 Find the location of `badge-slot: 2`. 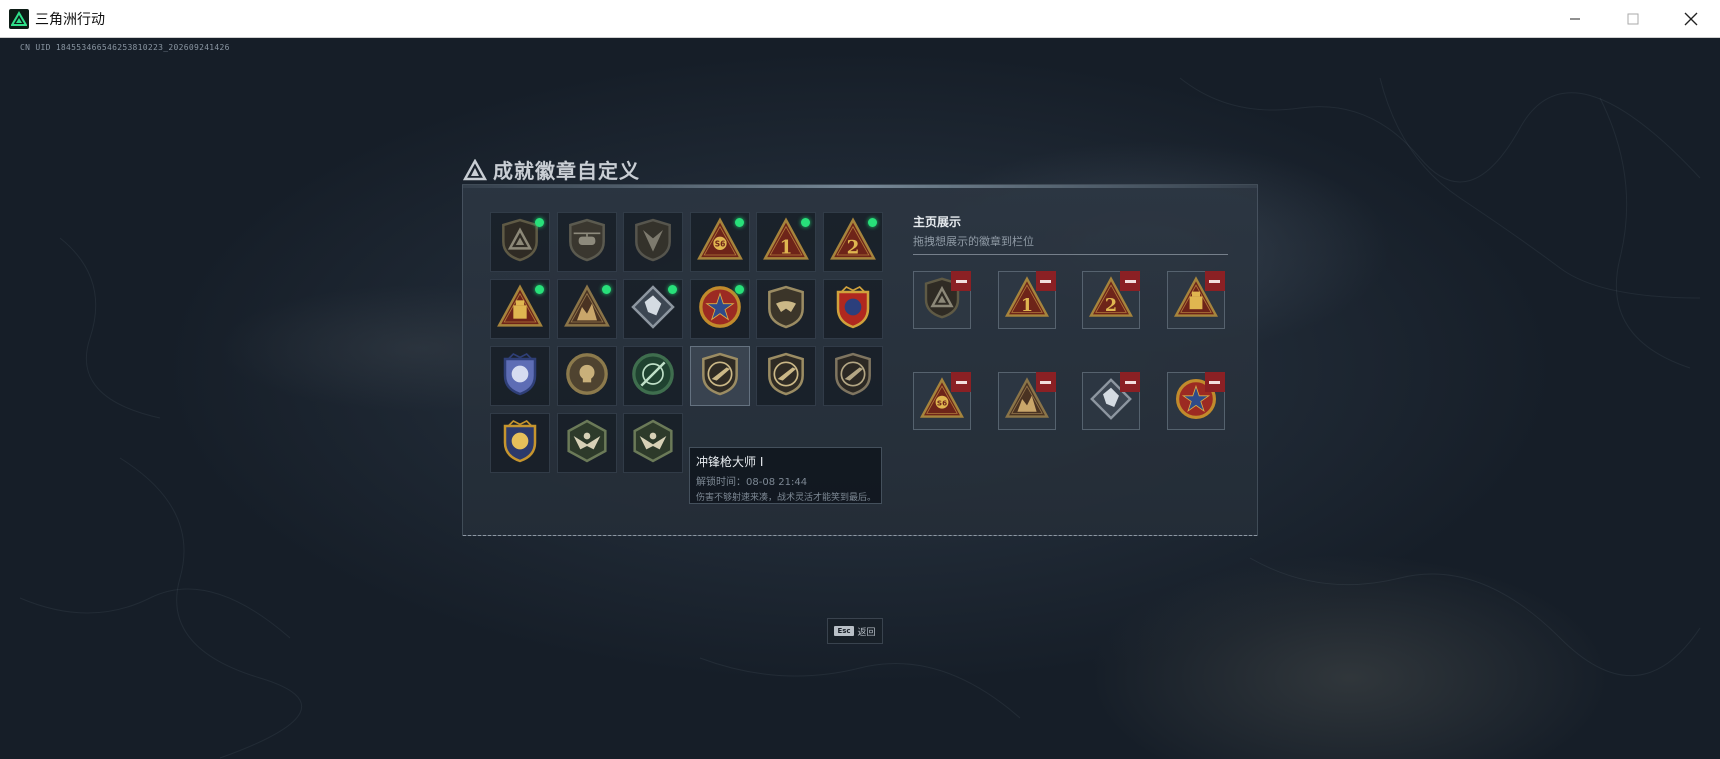

badge-slot: 2 is located at coordinates (852, 242).